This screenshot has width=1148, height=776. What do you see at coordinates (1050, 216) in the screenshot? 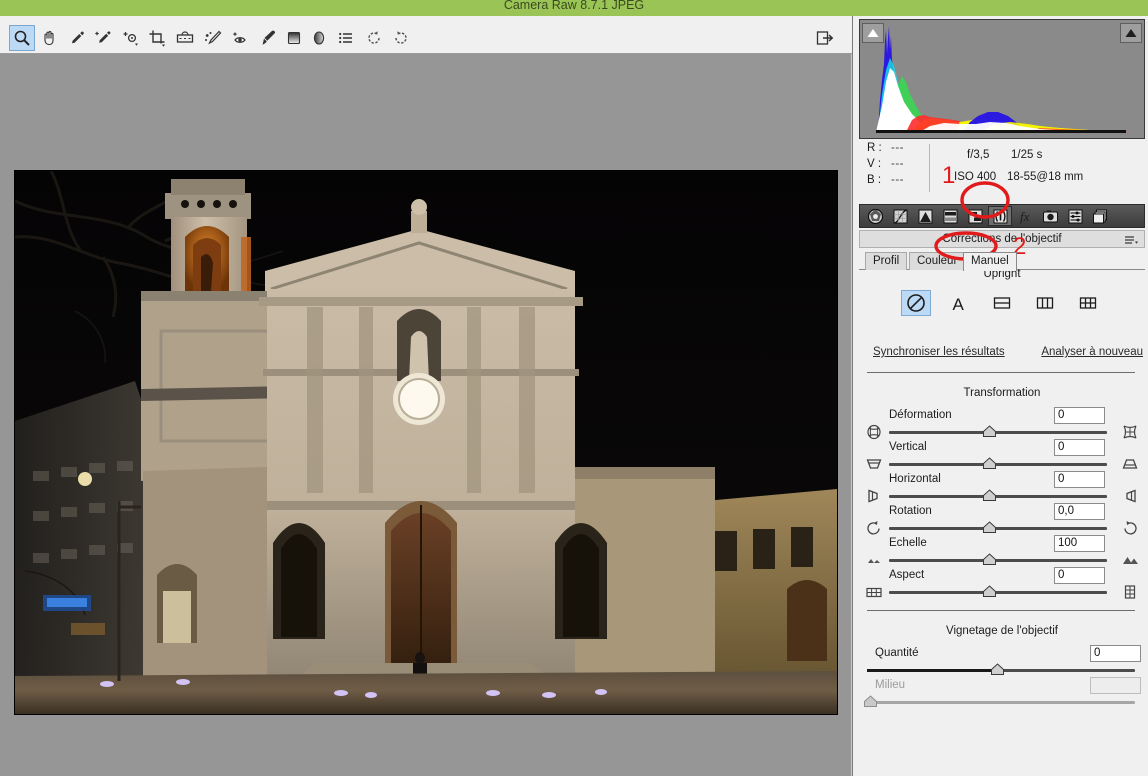
I see `camera-calibration-tab` at bounding box center [1050, 216].